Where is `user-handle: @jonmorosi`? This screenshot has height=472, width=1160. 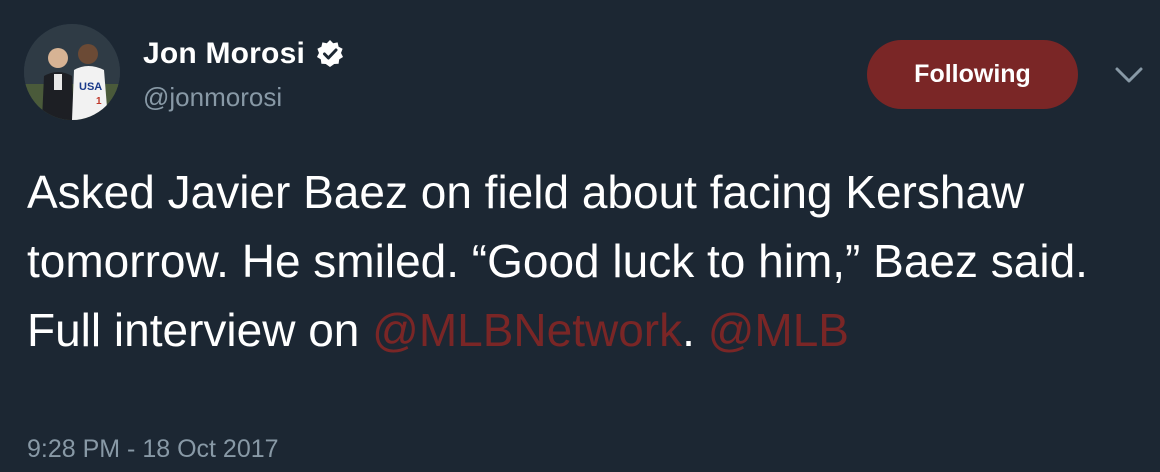
user-handle: @jonmorosi is located at coordinates (212, 97).